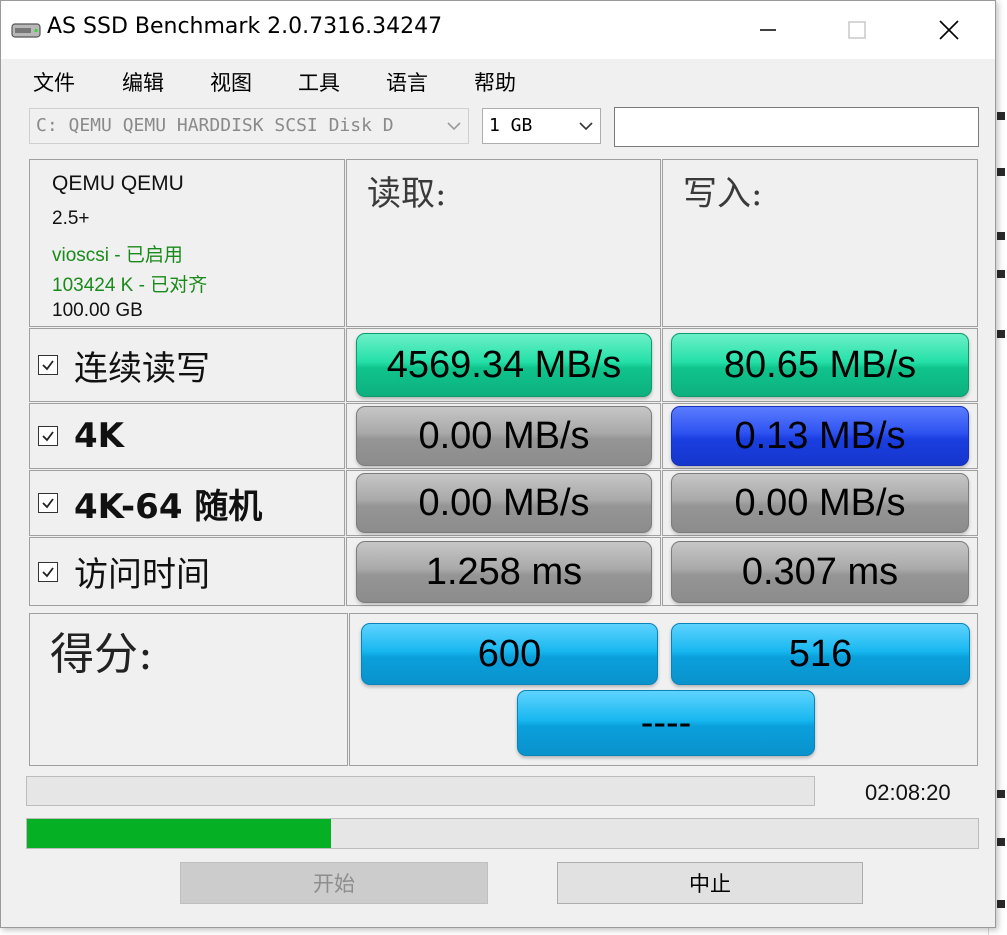 The height and width of the screenshot is (935, 1007). I want to click on seq-write-result: 80.65 MB/s, so click(820, 365).